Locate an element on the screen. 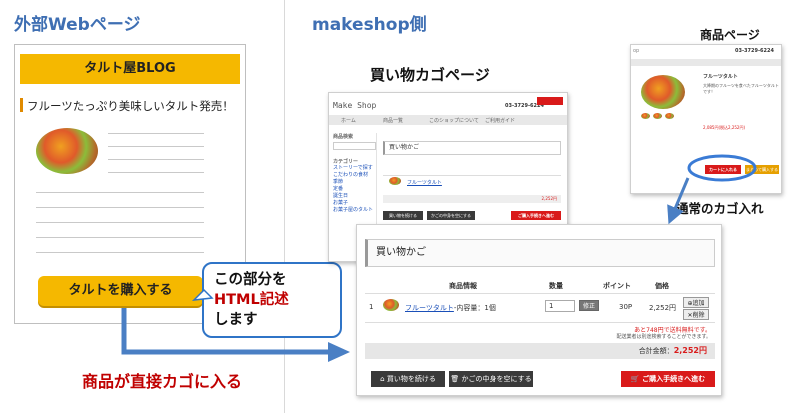 The width and height of the screenshot is (800, 413). direct-flow-arrow is located at coordinates (225, 331).